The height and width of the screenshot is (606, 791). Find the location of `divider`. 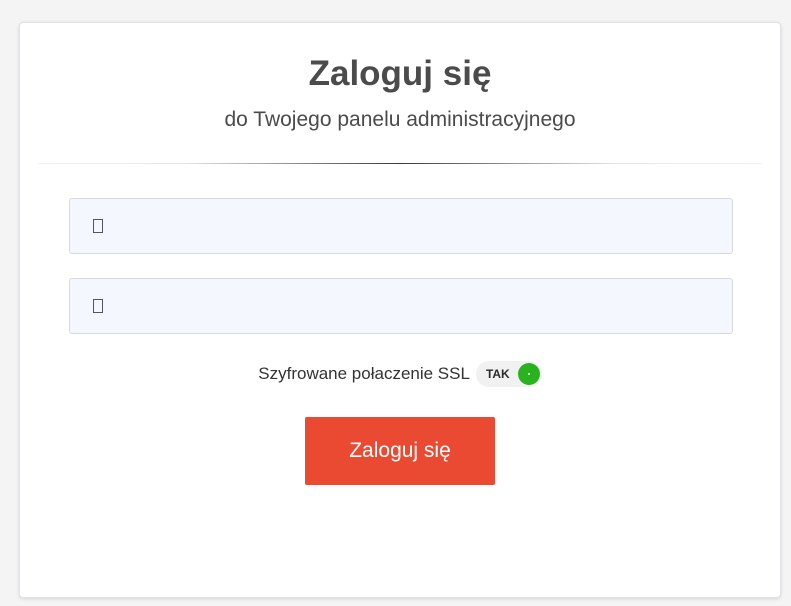

divider is located at coordinates (400, 163).